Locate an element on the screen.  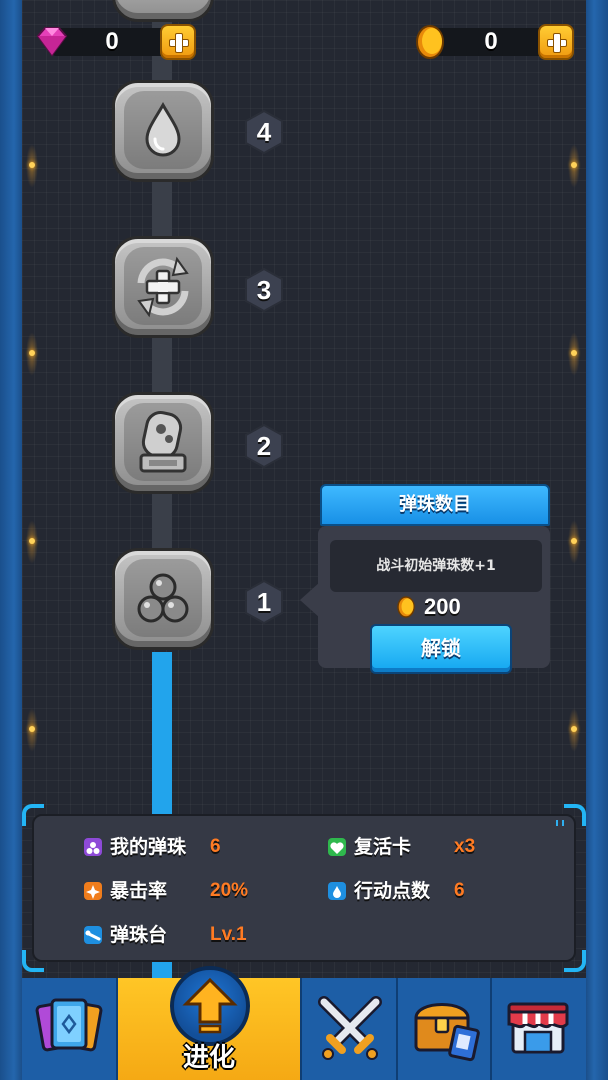
stat-action-points: 行动点数 6 is located at coordinates (428, 891).